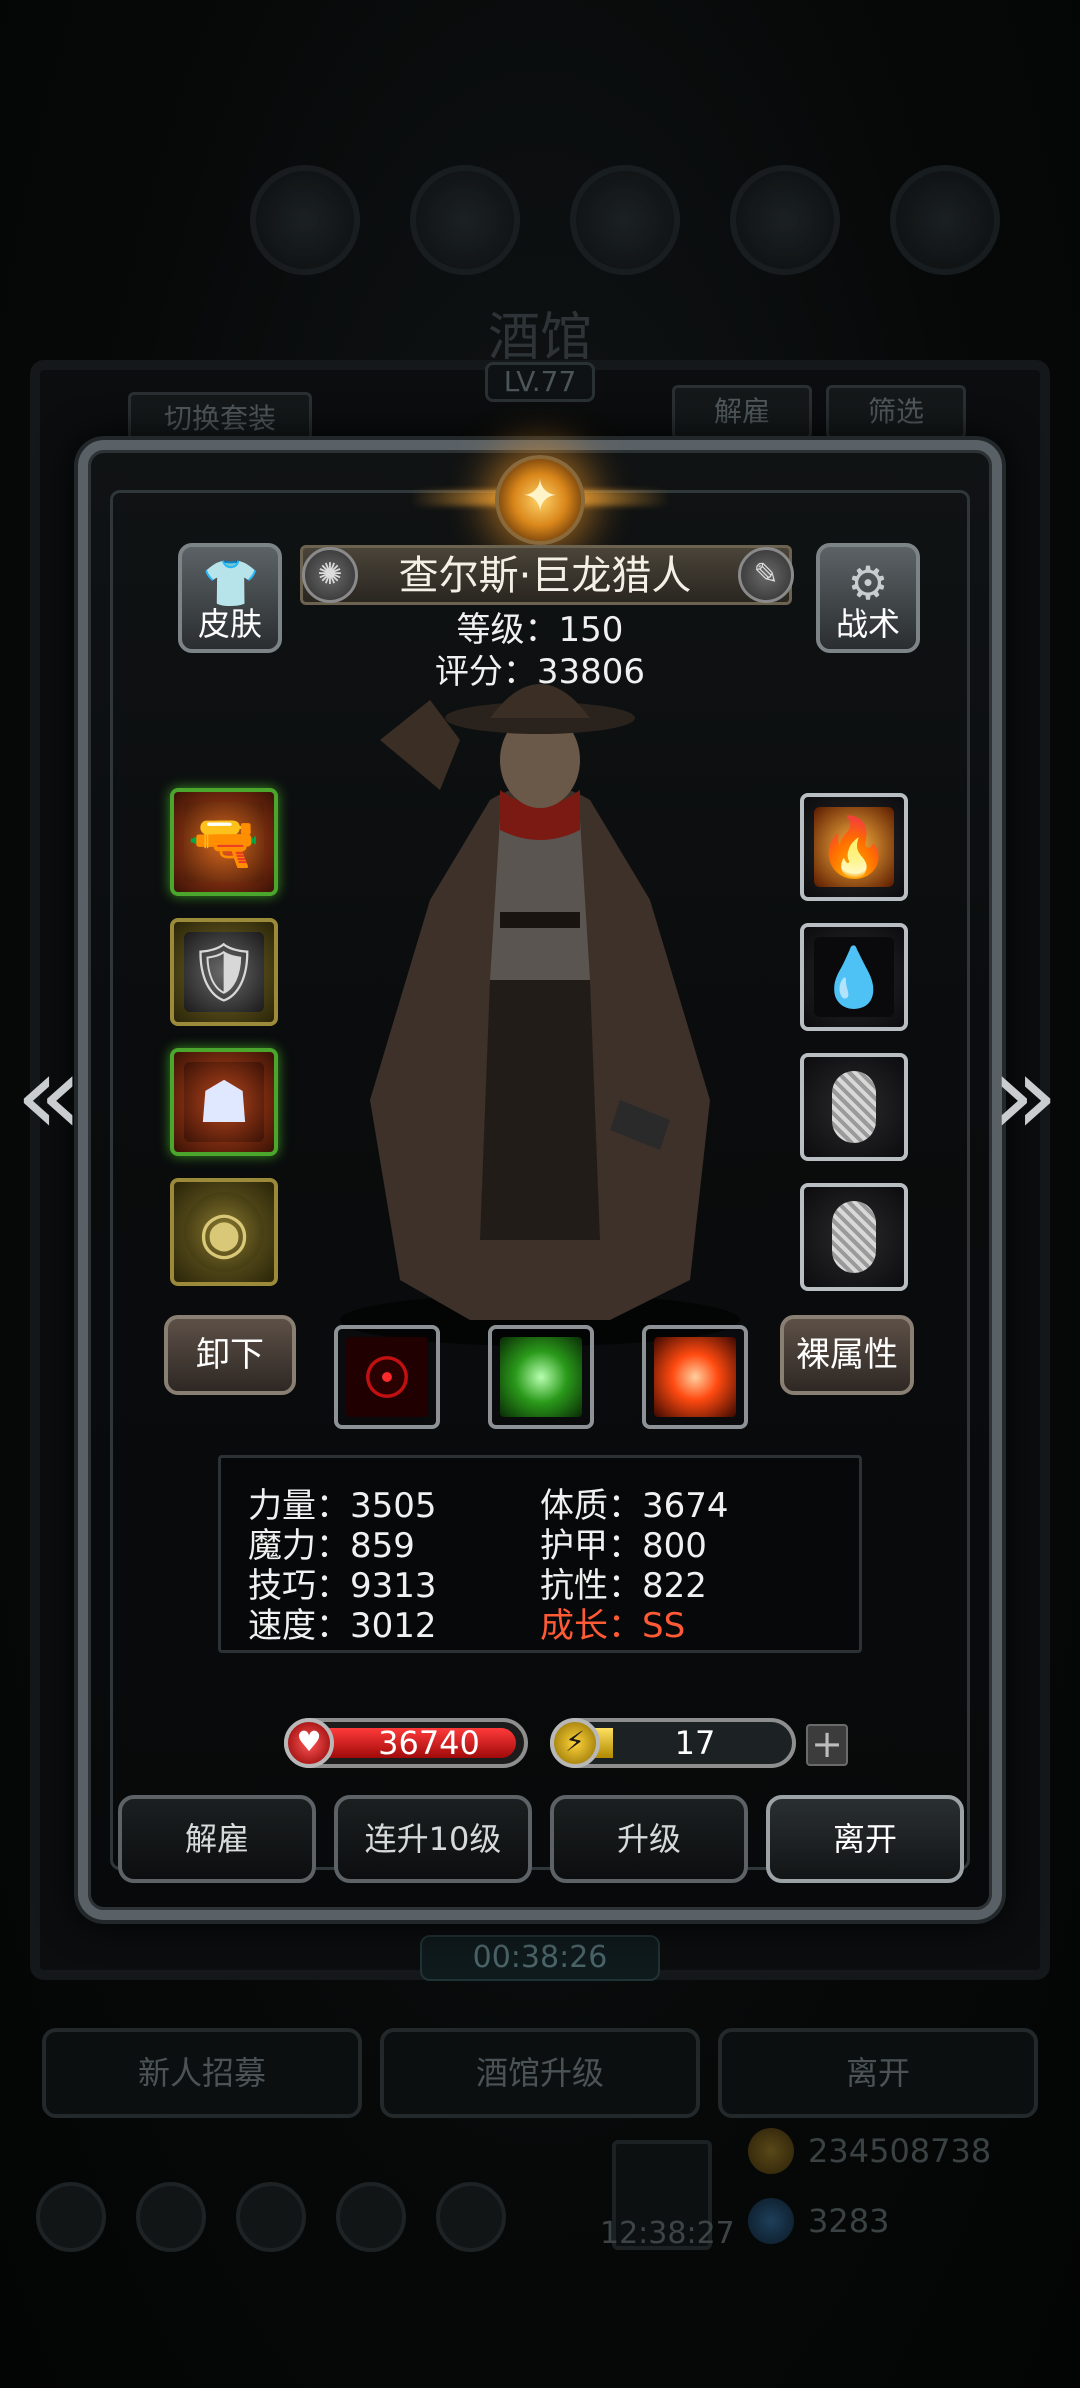 The image size is (1080, 2388). What do you see at coordinates (539, 338) in the screenshot?
I see `tavern-title: 酒馆` at bounding box center [539, 338].